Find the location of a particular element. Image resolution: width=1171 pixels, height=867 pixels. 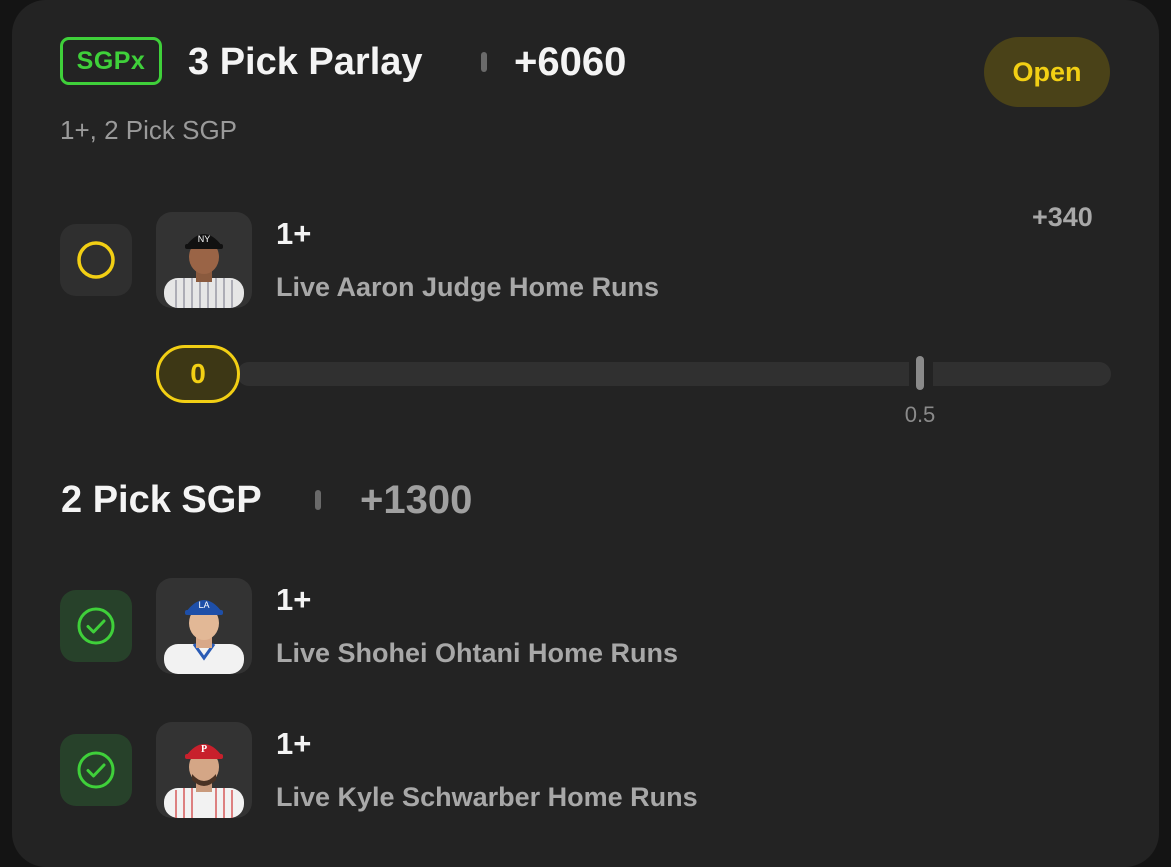

player-headshot-icon: LA is located at coordinates (204, 637).